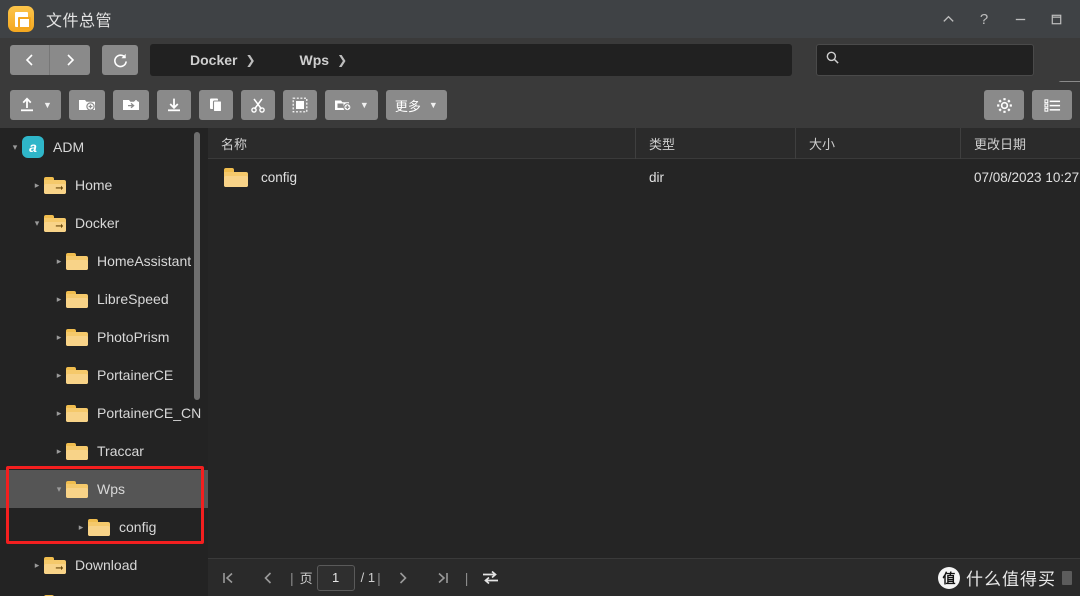 Image resolution: width=1080 pixels, height=596 pixels. What do you see at coordinates (215, 105) in the screenshot?
I see `copy-button` at bounding box center [215, 105].